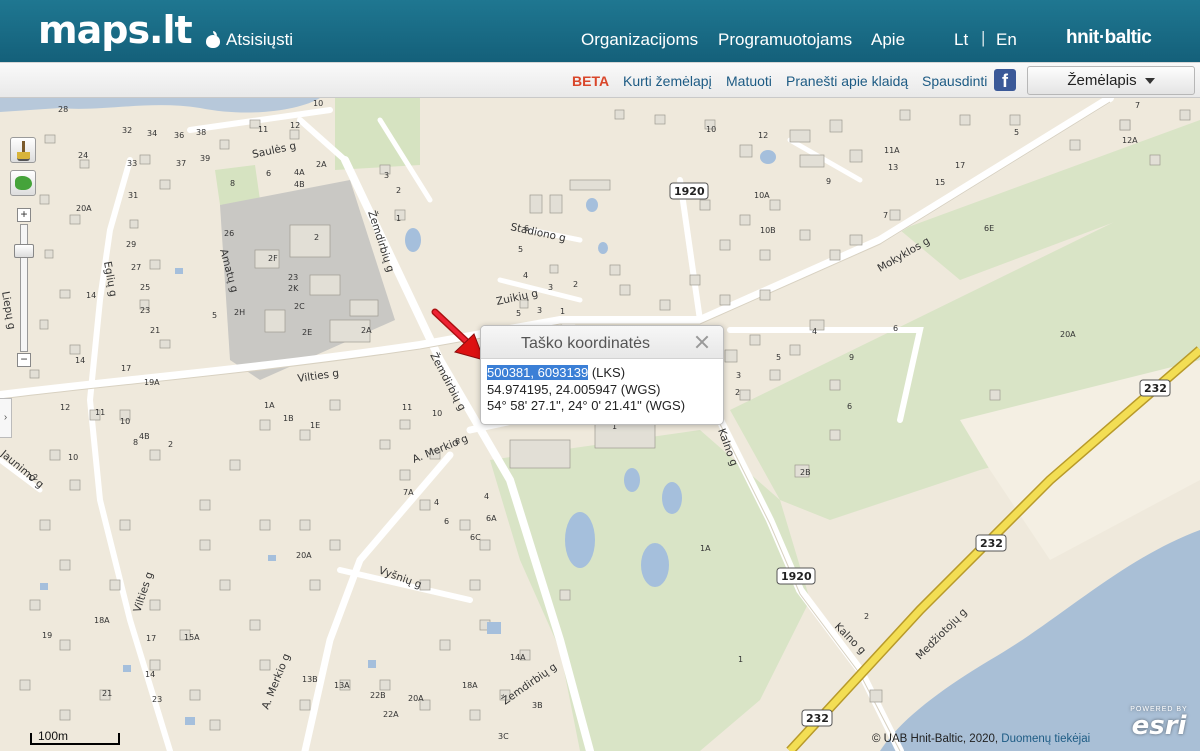 The width and height of the screenshot is (1200, 751). I want to click on zoom-slider-thumb, so click(24, 251).